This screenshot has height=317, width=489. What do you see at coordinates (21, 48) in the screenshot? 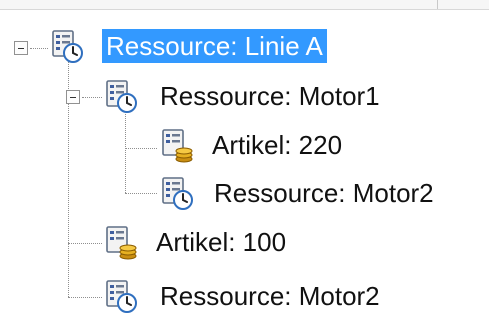
I see `collapse-toggle-root` at bounding box center [21, 48].